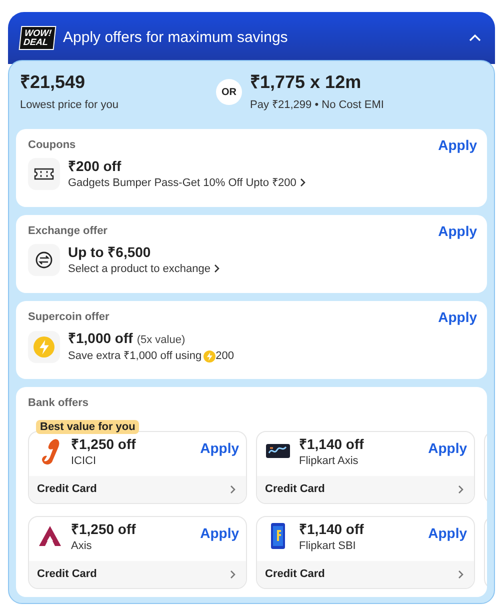 Image resolution: width=503 pixels, height=612 pixels. I want to click on offer-heading: Exchange offer, so click(68, 231).